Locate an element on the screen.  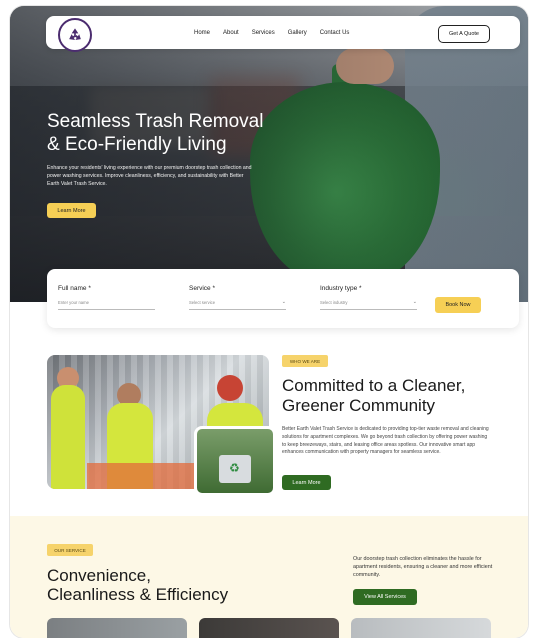
nav-services: Services is located at coordinates (263, 33).